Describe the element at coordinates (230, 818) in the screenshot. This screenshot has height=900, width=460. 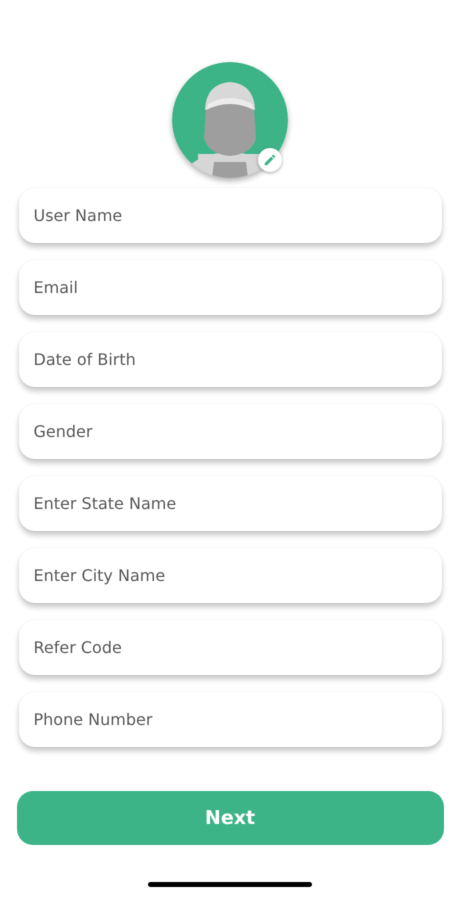
I see `next-button: Next` at that location.